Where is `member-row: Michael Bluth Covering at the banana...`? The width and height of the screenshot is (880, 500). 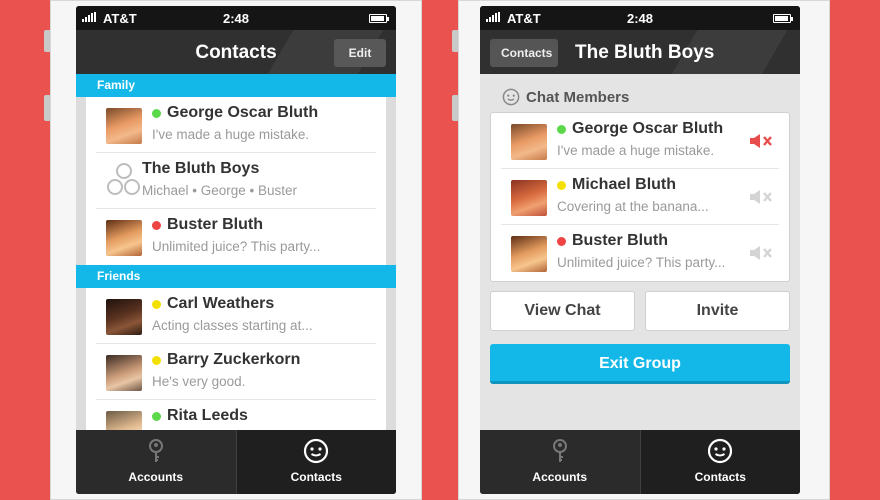
member-row: Michael Bluth Covering at the banana... is located at coordinates (640, 197).